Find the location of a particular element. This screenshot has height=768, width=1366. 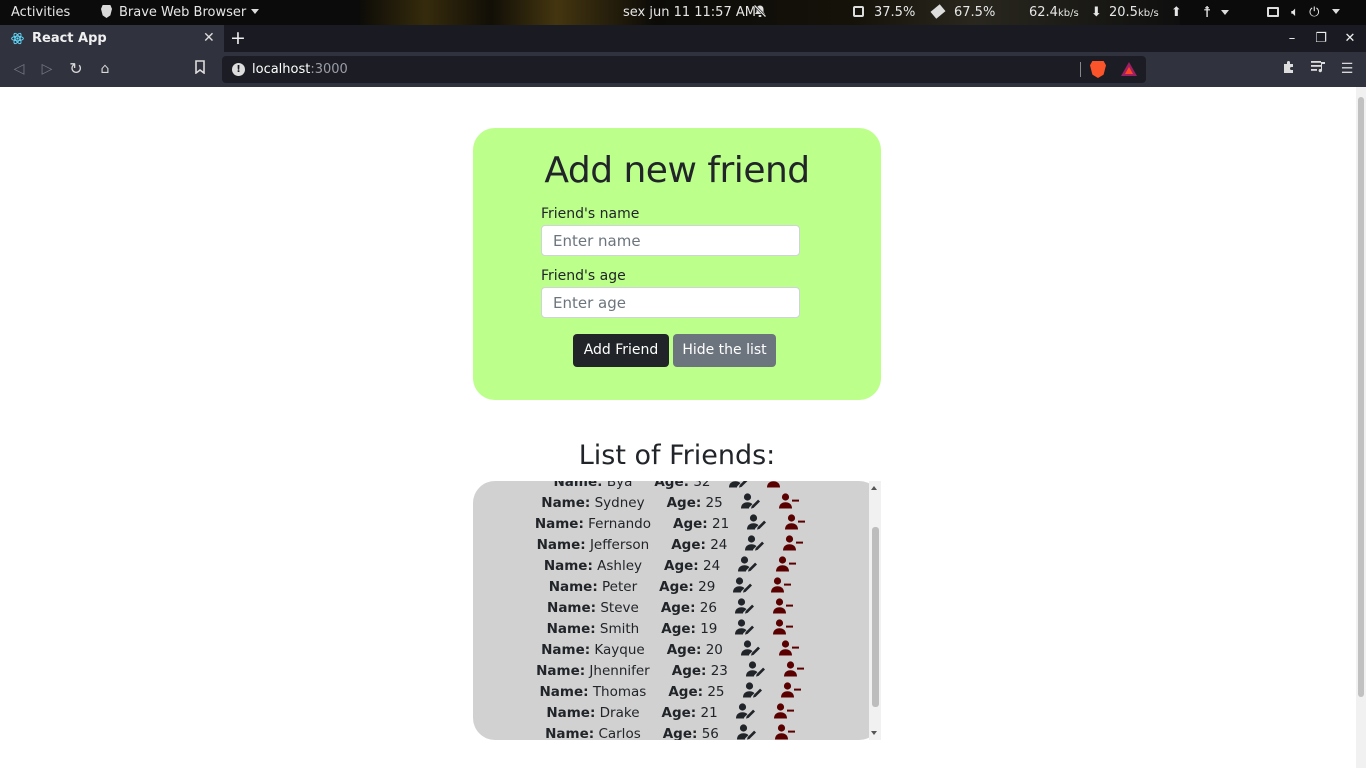

tab-react-app: React App ✕ is located at coordinates (112, 38).